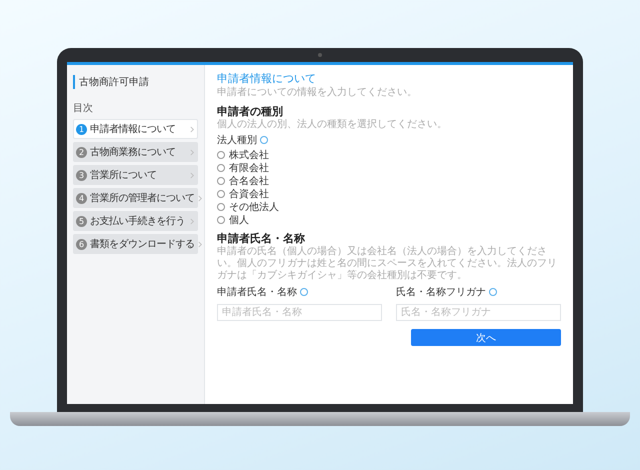 The height and width of the screenshot is (470, 640). What do you see at coordinates (249, 155) in the screenshot?
I see `radio-label: 株式会社` at bounding box center [249, 155].